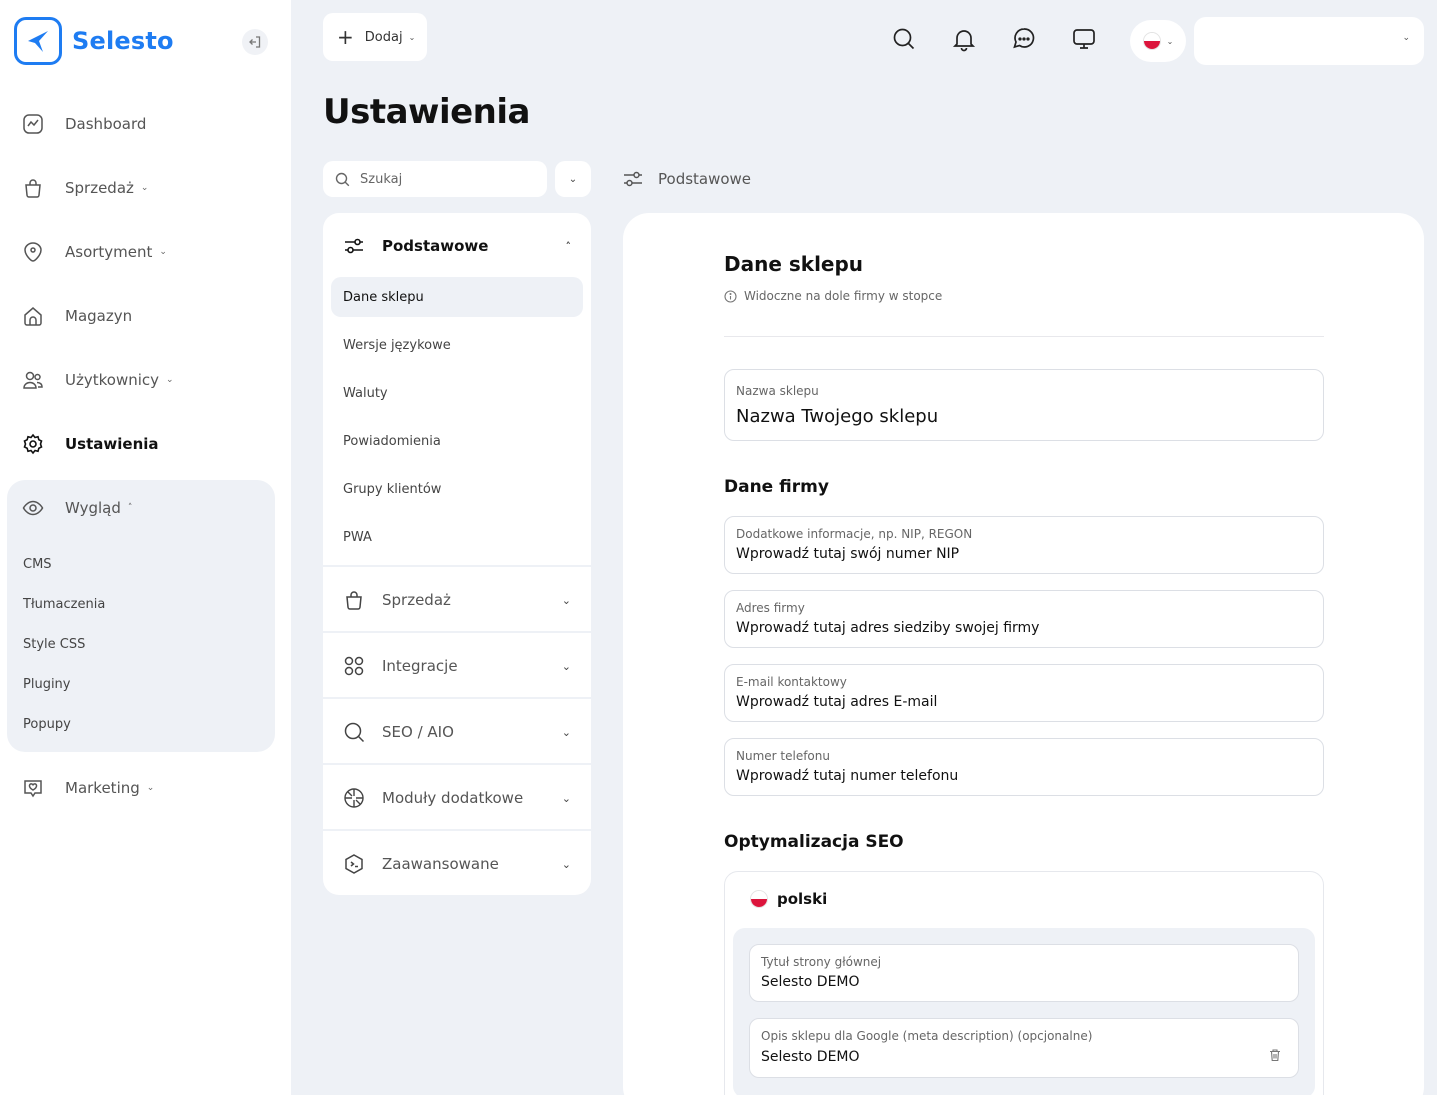  I want to click on section-label: SEO / AIO, so click(418, 732).